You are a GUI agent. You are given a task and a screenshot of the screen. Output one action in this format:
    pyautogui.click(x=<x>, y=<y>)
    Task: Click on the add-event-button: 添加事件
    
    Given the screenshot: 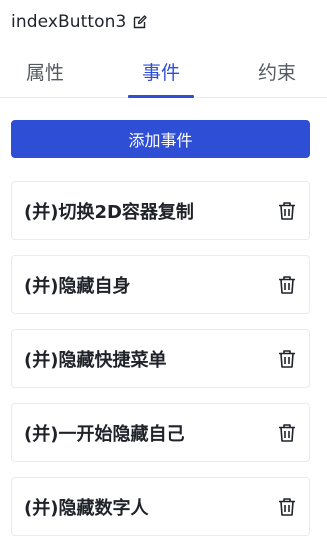 What is the action you would take?
    pyautogui.click(x=160, y=139)
    